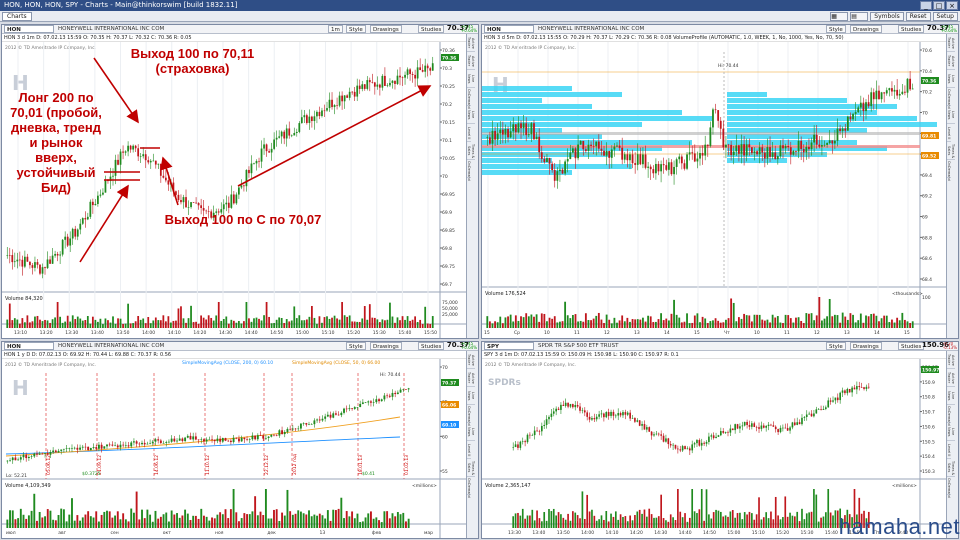  What do you see at coordinates (116, 90) in the screenshot?
I see `arrow-exit1` at bounding box center [116, 90].